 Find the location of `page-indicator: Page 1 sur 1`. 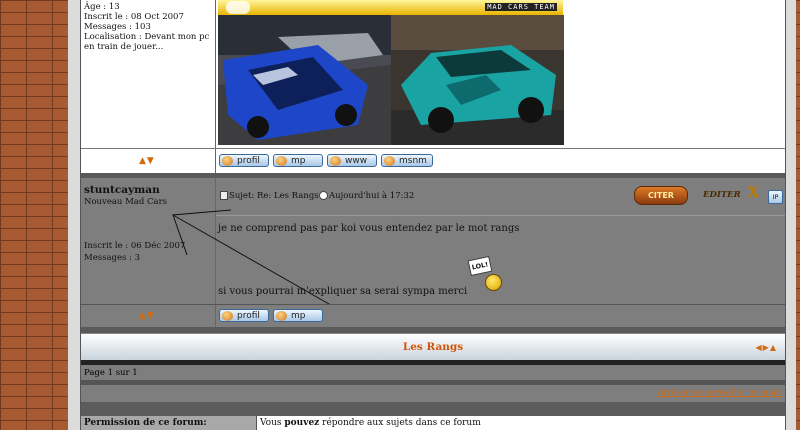

page-indicator: Page 1 sur 1 is located at coordinates (111, 373).